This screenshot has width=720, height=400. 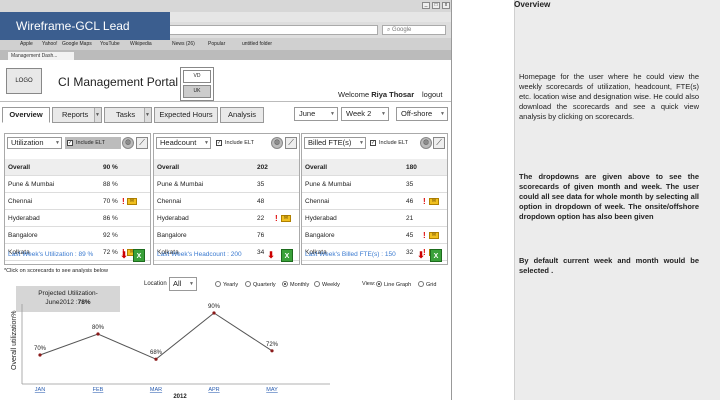 I want to click on row-value: 180, so click(x=411, y=167).